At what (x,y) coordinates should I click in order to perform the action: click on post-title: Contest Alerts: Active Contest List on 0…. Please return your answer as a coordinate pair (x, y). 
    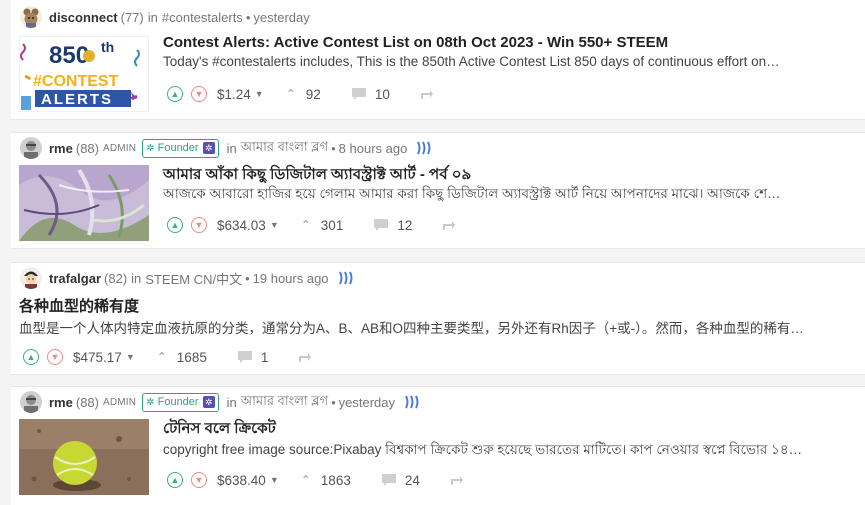
    Looking at the image, I should click on (415, 42).